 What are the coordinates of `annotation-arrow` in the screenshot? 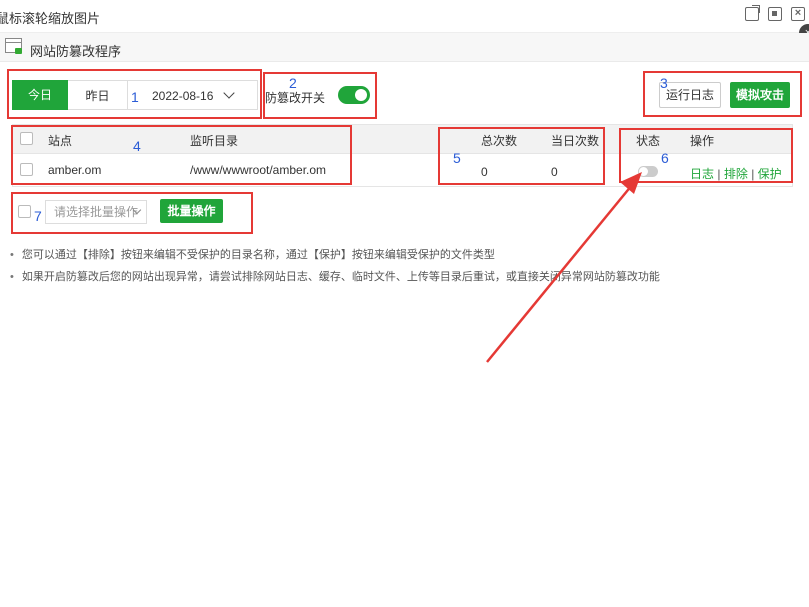 It's located at (564, 267).